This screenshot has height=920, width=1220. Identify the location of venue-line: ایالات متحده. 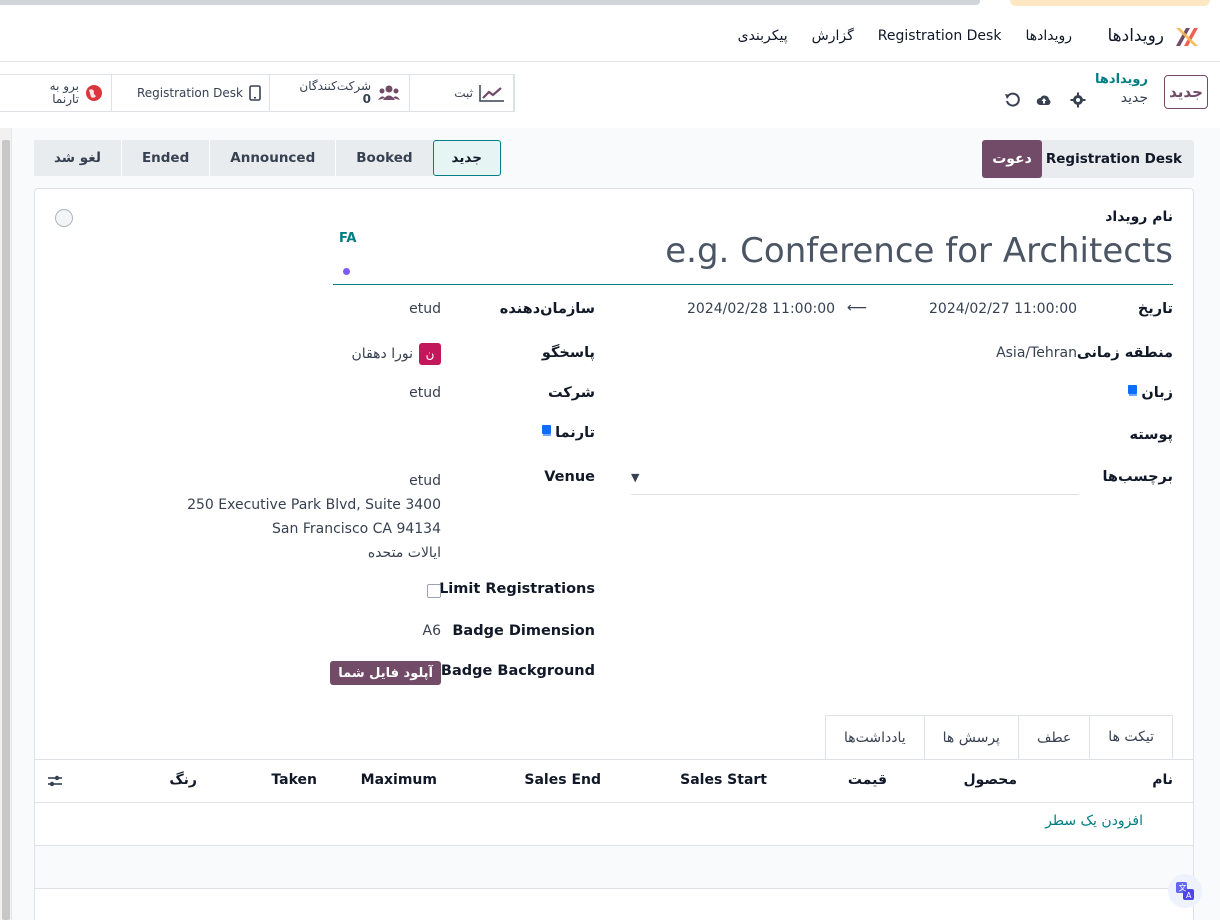
(404, 553).